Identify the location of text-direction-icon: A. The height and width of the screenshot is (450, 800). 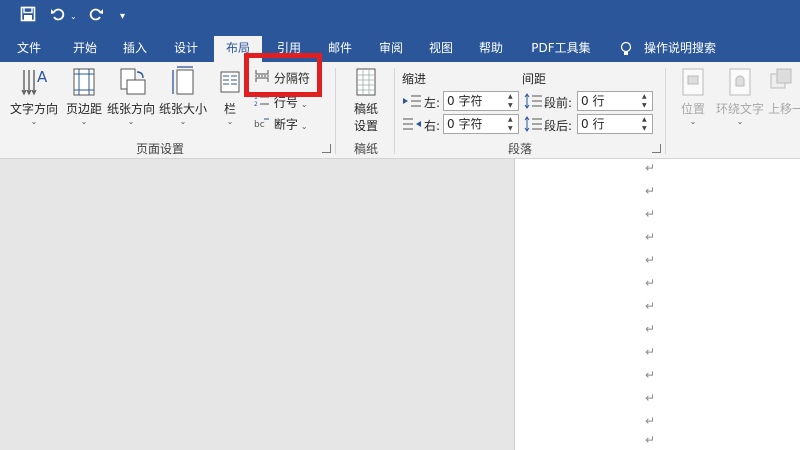
(34, 82).